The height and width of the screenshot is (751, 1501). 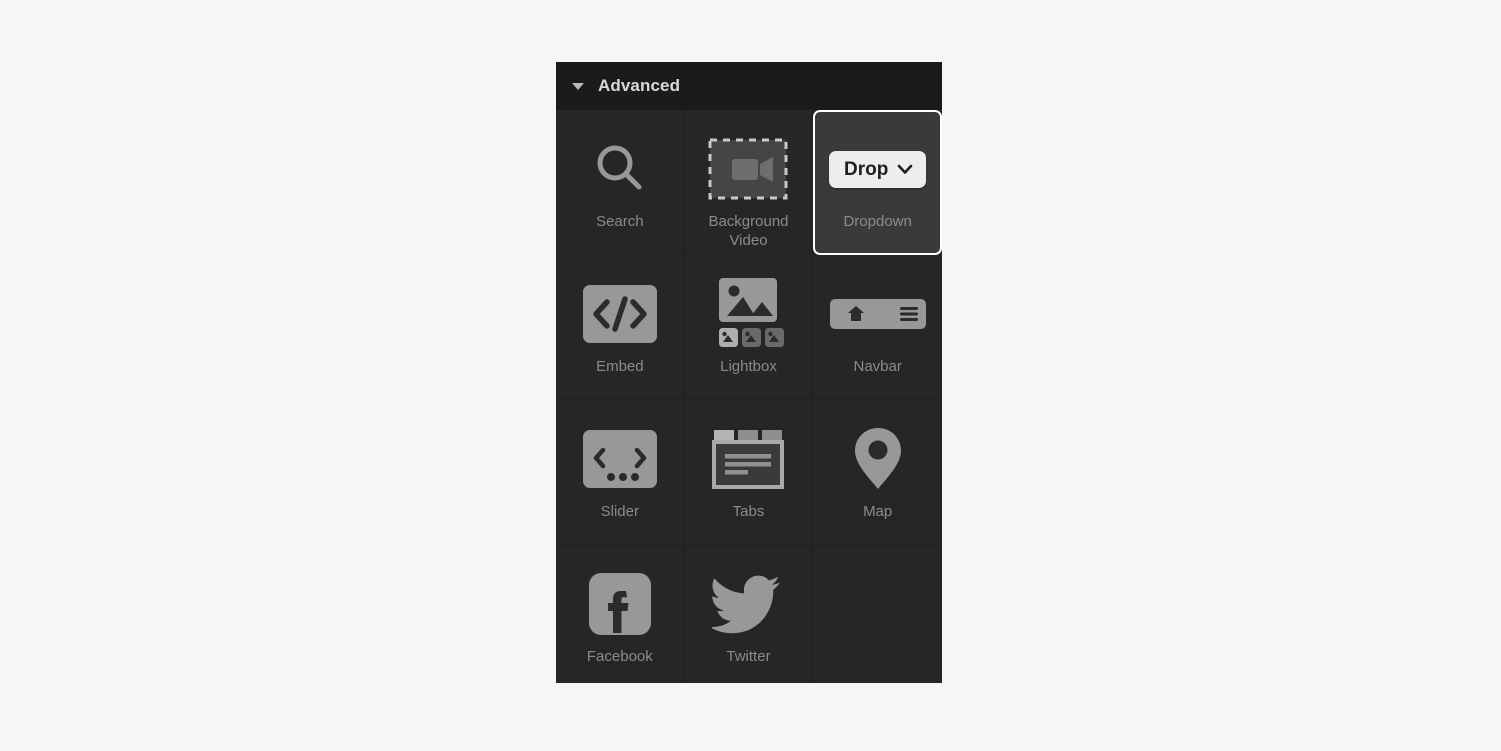 I want to click on map-pin-icon, so click(x=878, y=459).